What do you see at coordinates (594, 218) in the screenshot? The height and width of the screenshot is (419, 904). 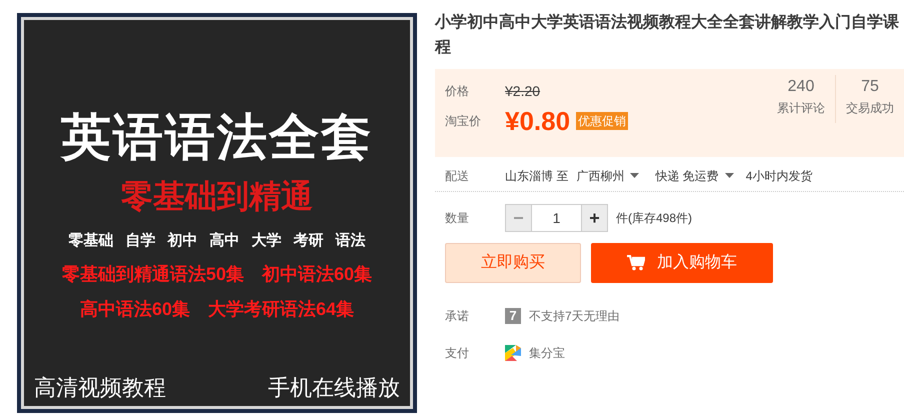 I see `increase-button: +` at bounding box center [594, 218].